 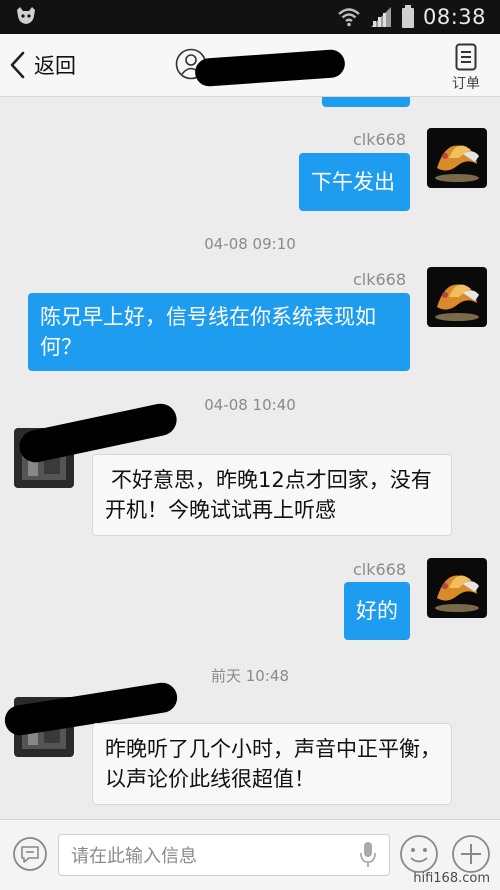 I want to click on chat-bubble-icon, so click(x=30, y=854).